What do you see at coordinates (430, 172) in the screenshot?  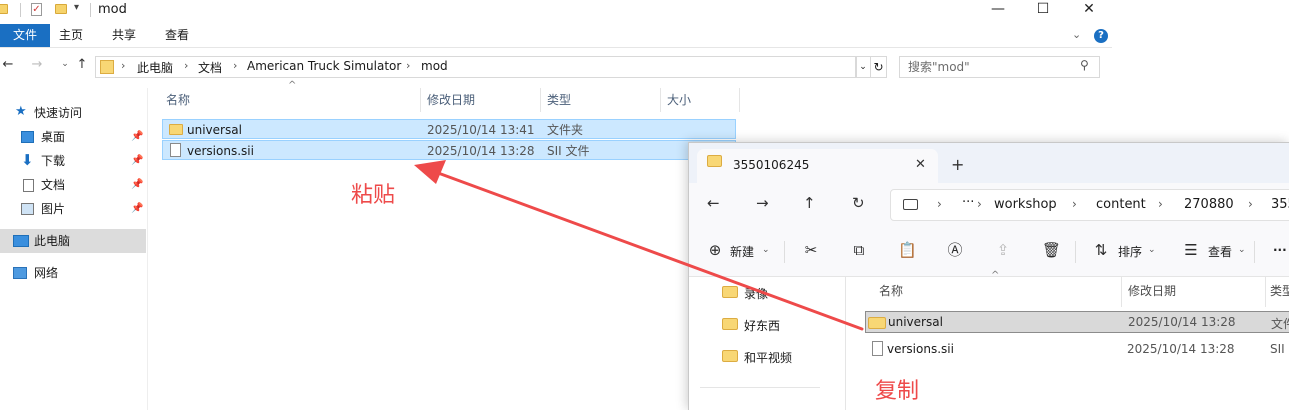 I see `annotation-arrowhead` at bounding box center [430, 172].